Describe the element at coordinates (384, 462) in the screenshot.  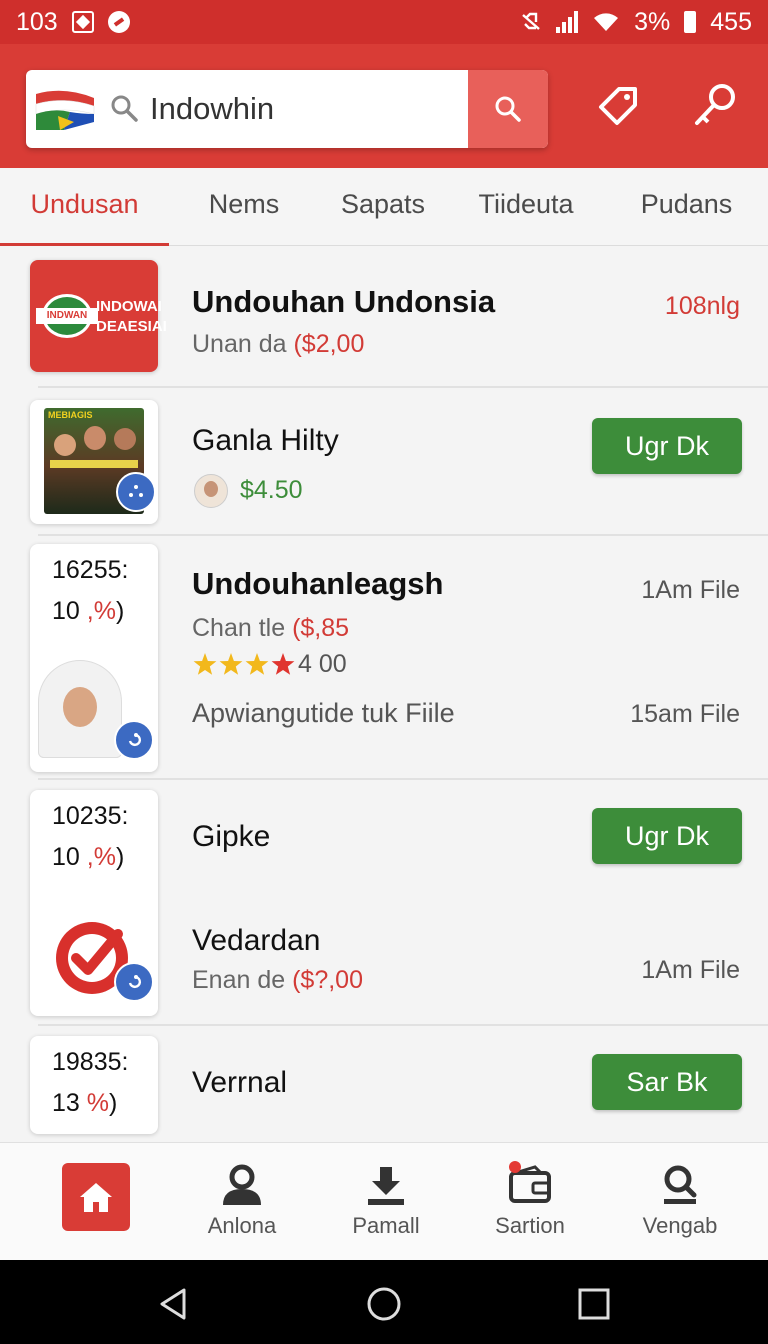
I see `list-item: MEBIAGIS Ganla Hilty $4.50 Ugr Dk` at that location.